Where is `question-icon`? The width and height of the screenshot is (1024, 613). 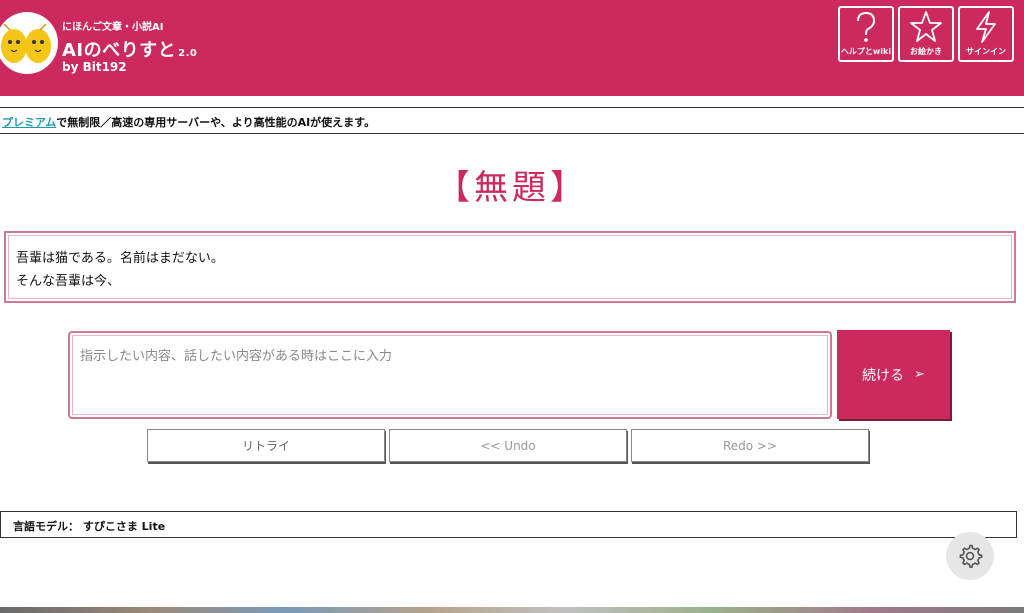 question-icon is located at coordinates (866, 26).